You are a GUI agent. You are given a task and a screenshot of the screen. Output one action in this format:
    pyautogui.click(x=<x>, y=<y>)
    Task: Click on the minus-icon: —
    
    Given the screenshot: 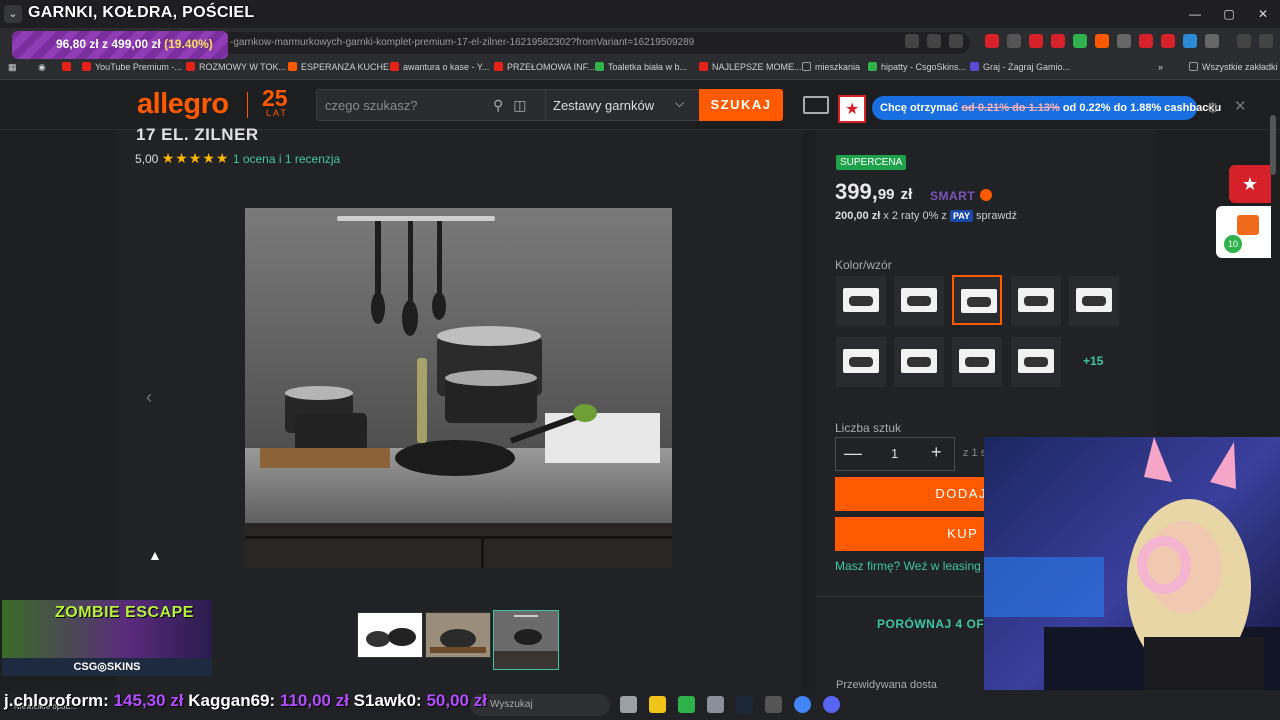 What is the action you would take?
    pyautogui.click(x=853, y=453)
    